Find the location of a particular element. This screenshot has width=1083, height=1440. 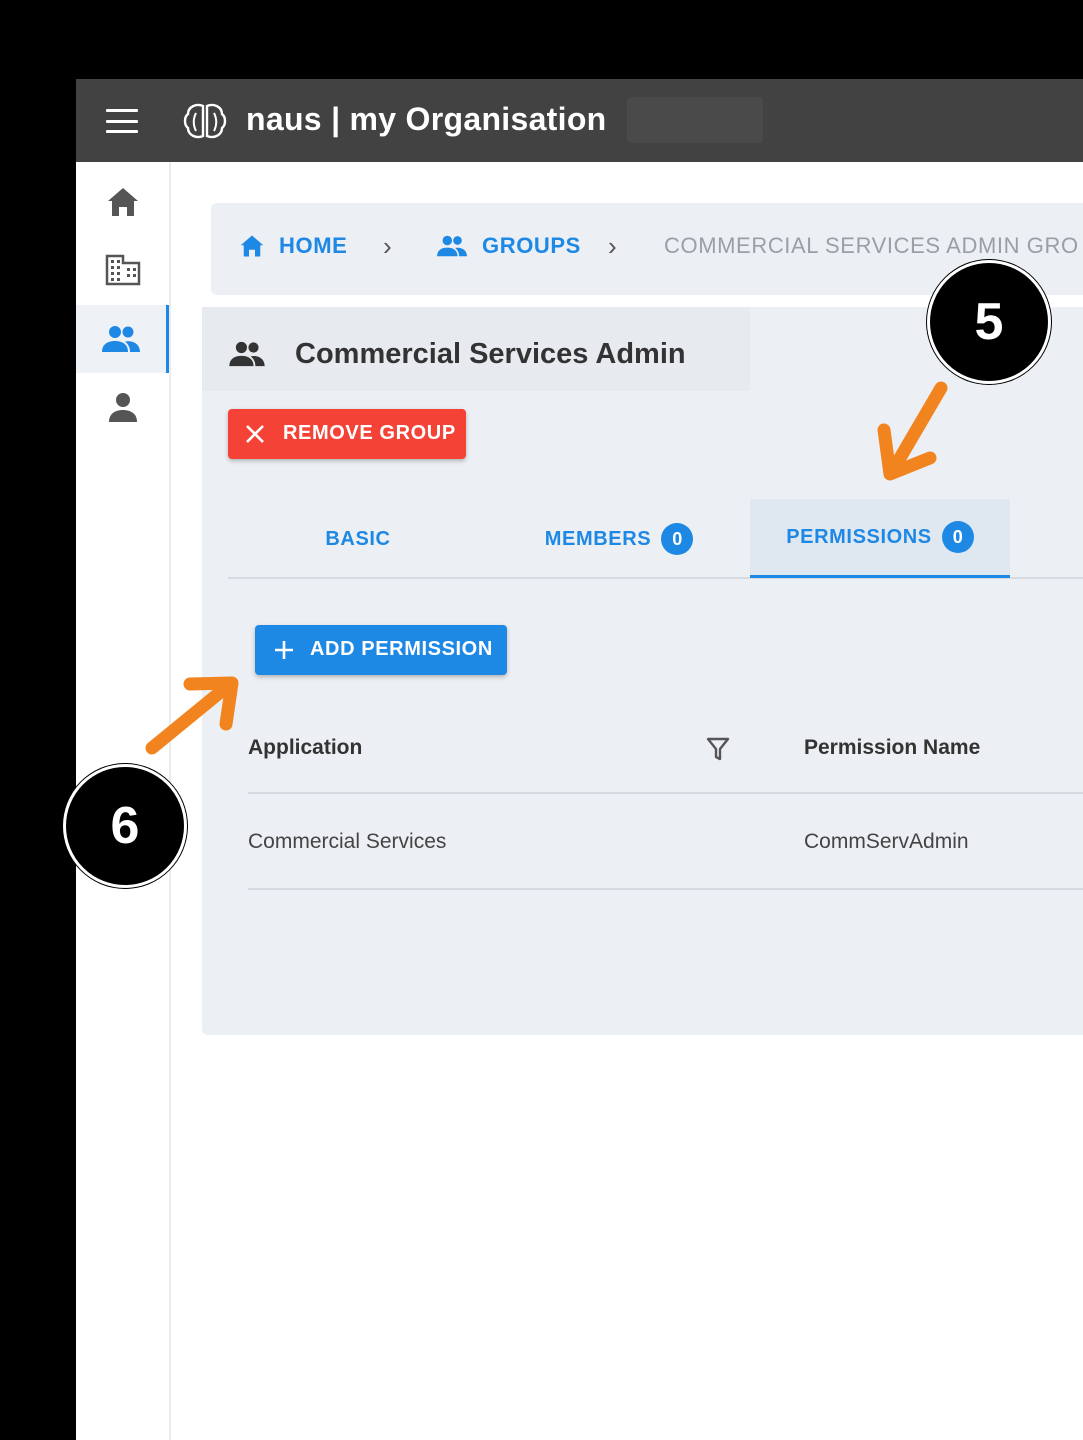

annotation-step-5: 5 is located at coordinates (989, 322).